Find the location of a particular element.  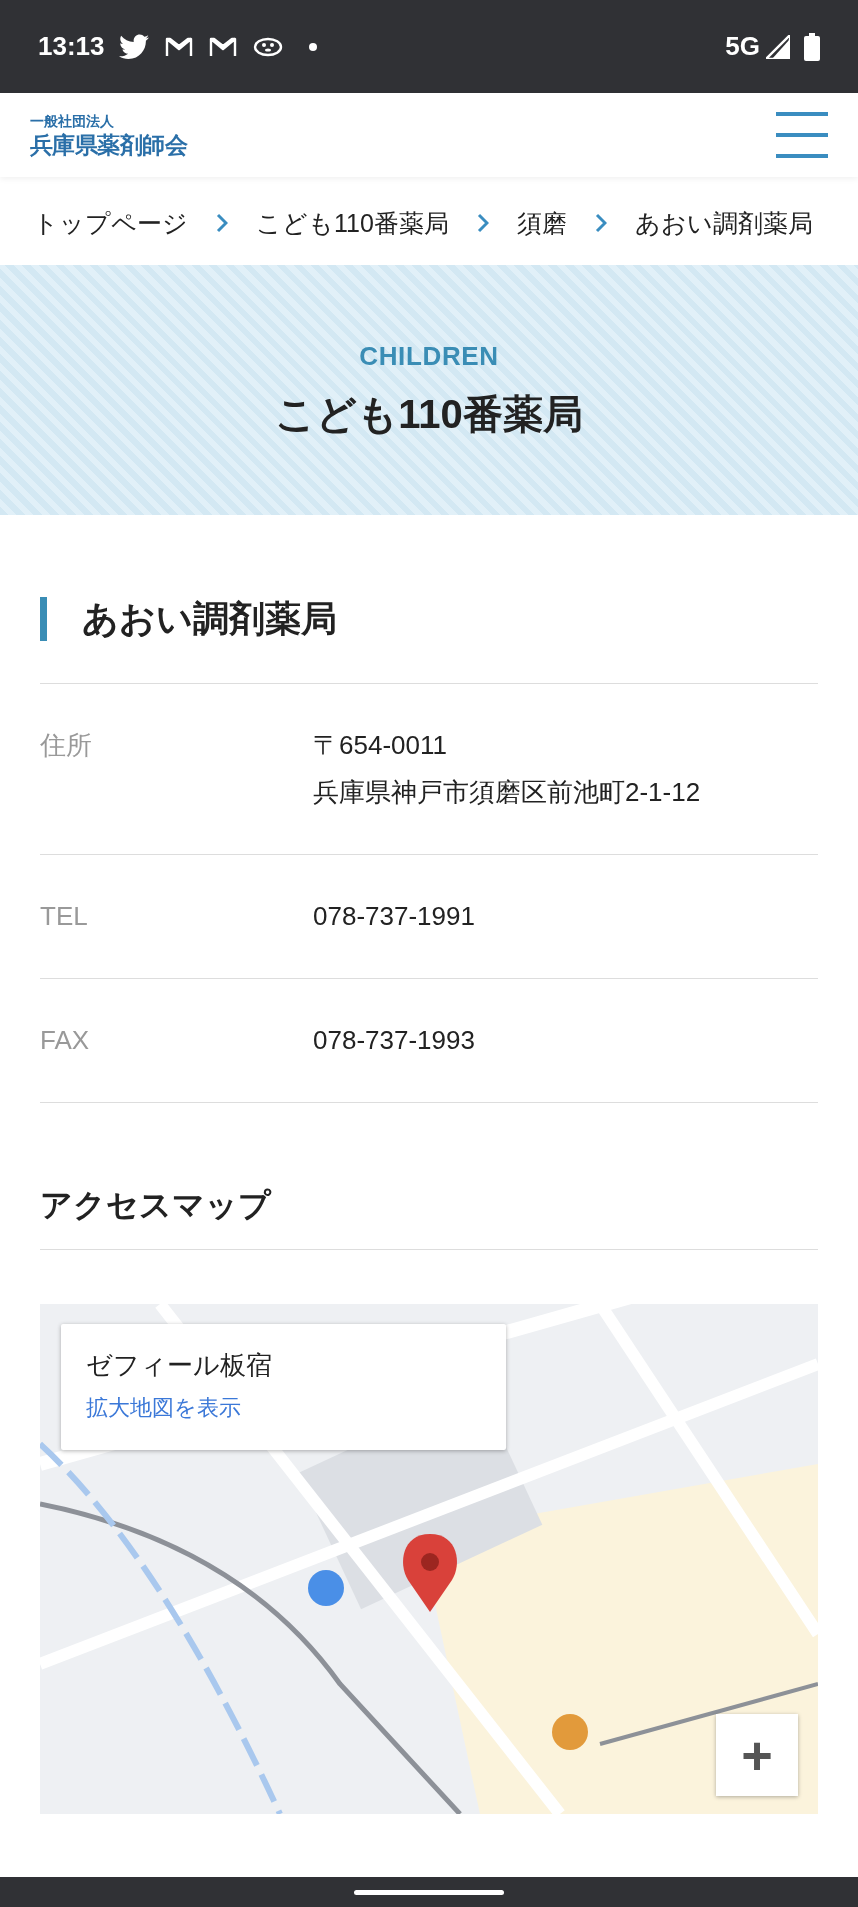

battery-icon is located at coordinates (812, 46).